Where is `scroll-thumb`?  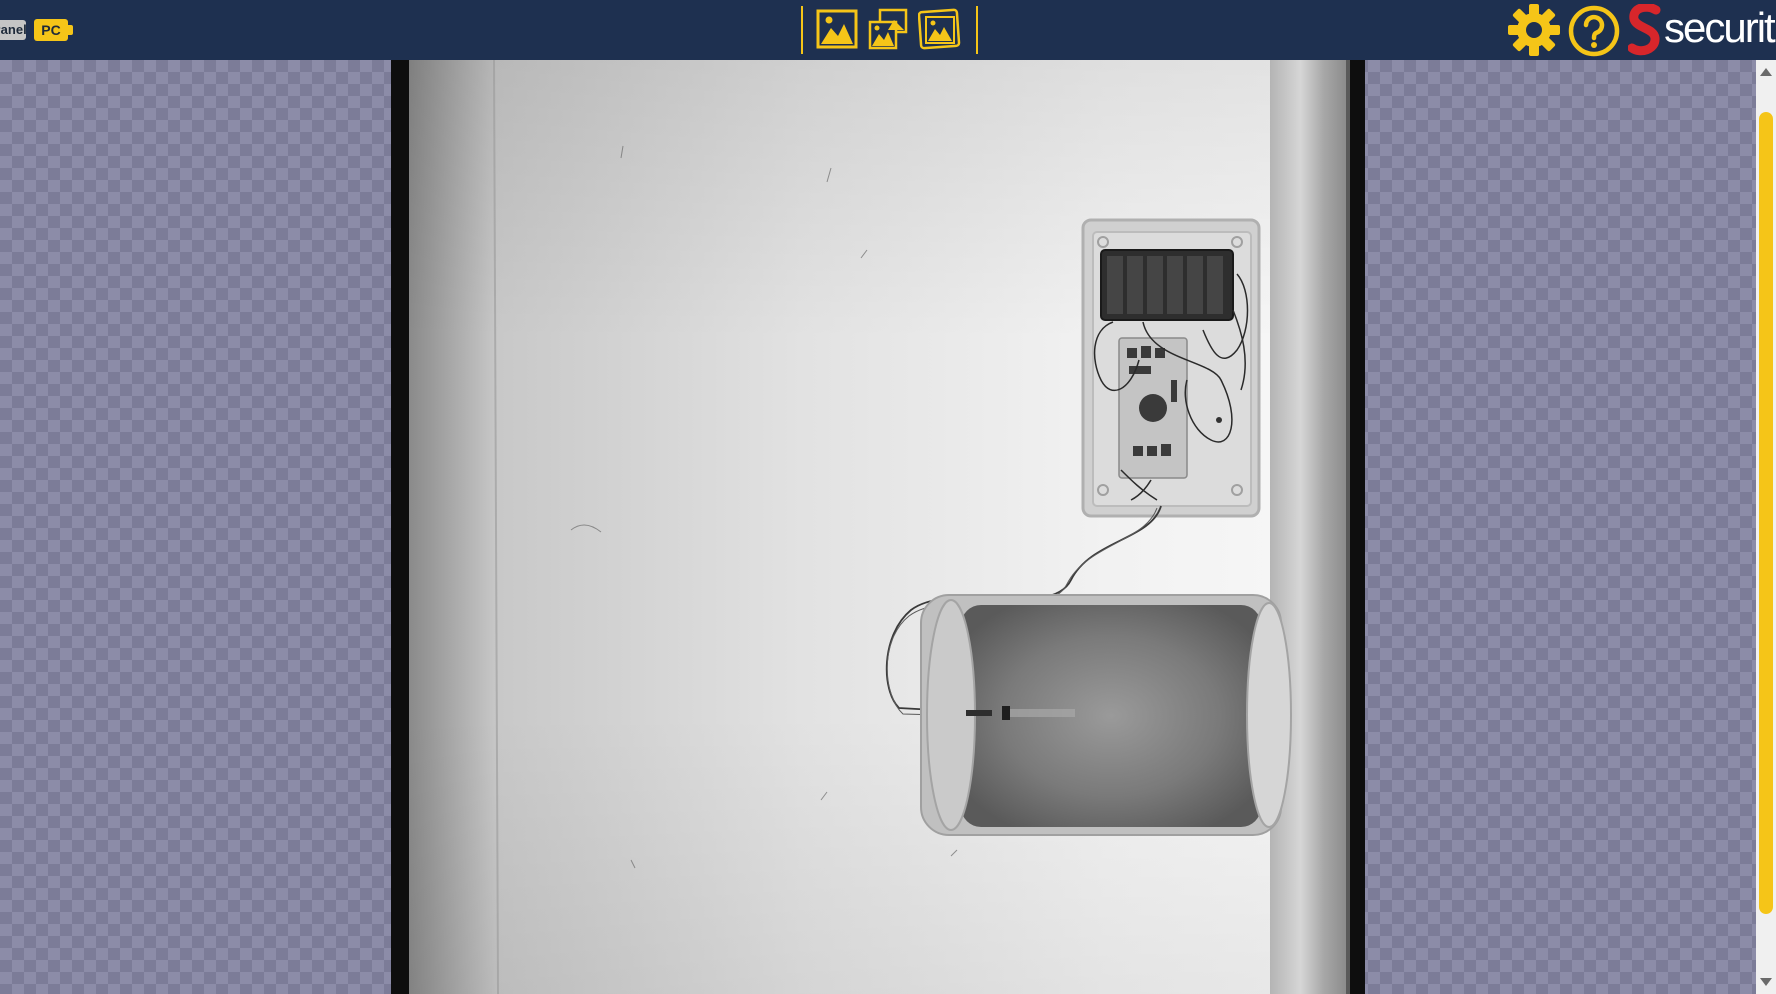 scroll-thumb is located at coordinates (1766, 513).